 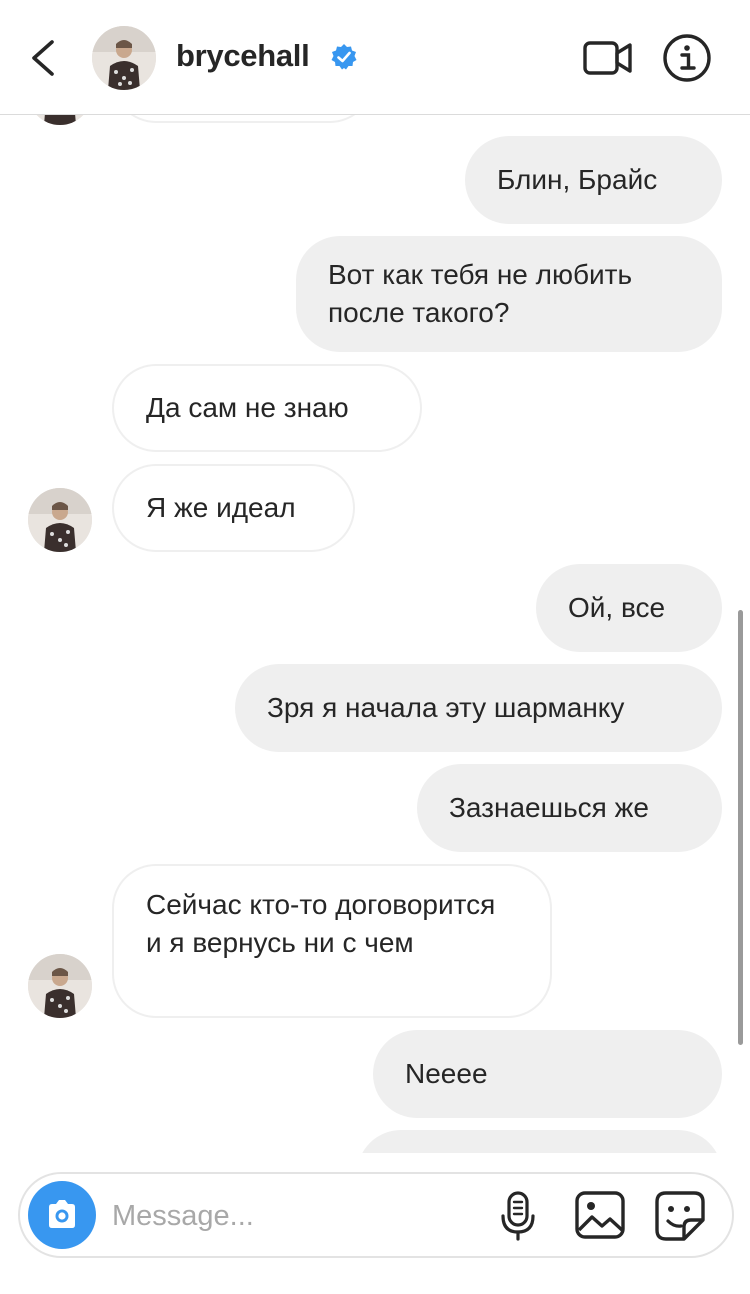 I want to click on message-text: Блин, Брайс, so click(x=577, y=179).